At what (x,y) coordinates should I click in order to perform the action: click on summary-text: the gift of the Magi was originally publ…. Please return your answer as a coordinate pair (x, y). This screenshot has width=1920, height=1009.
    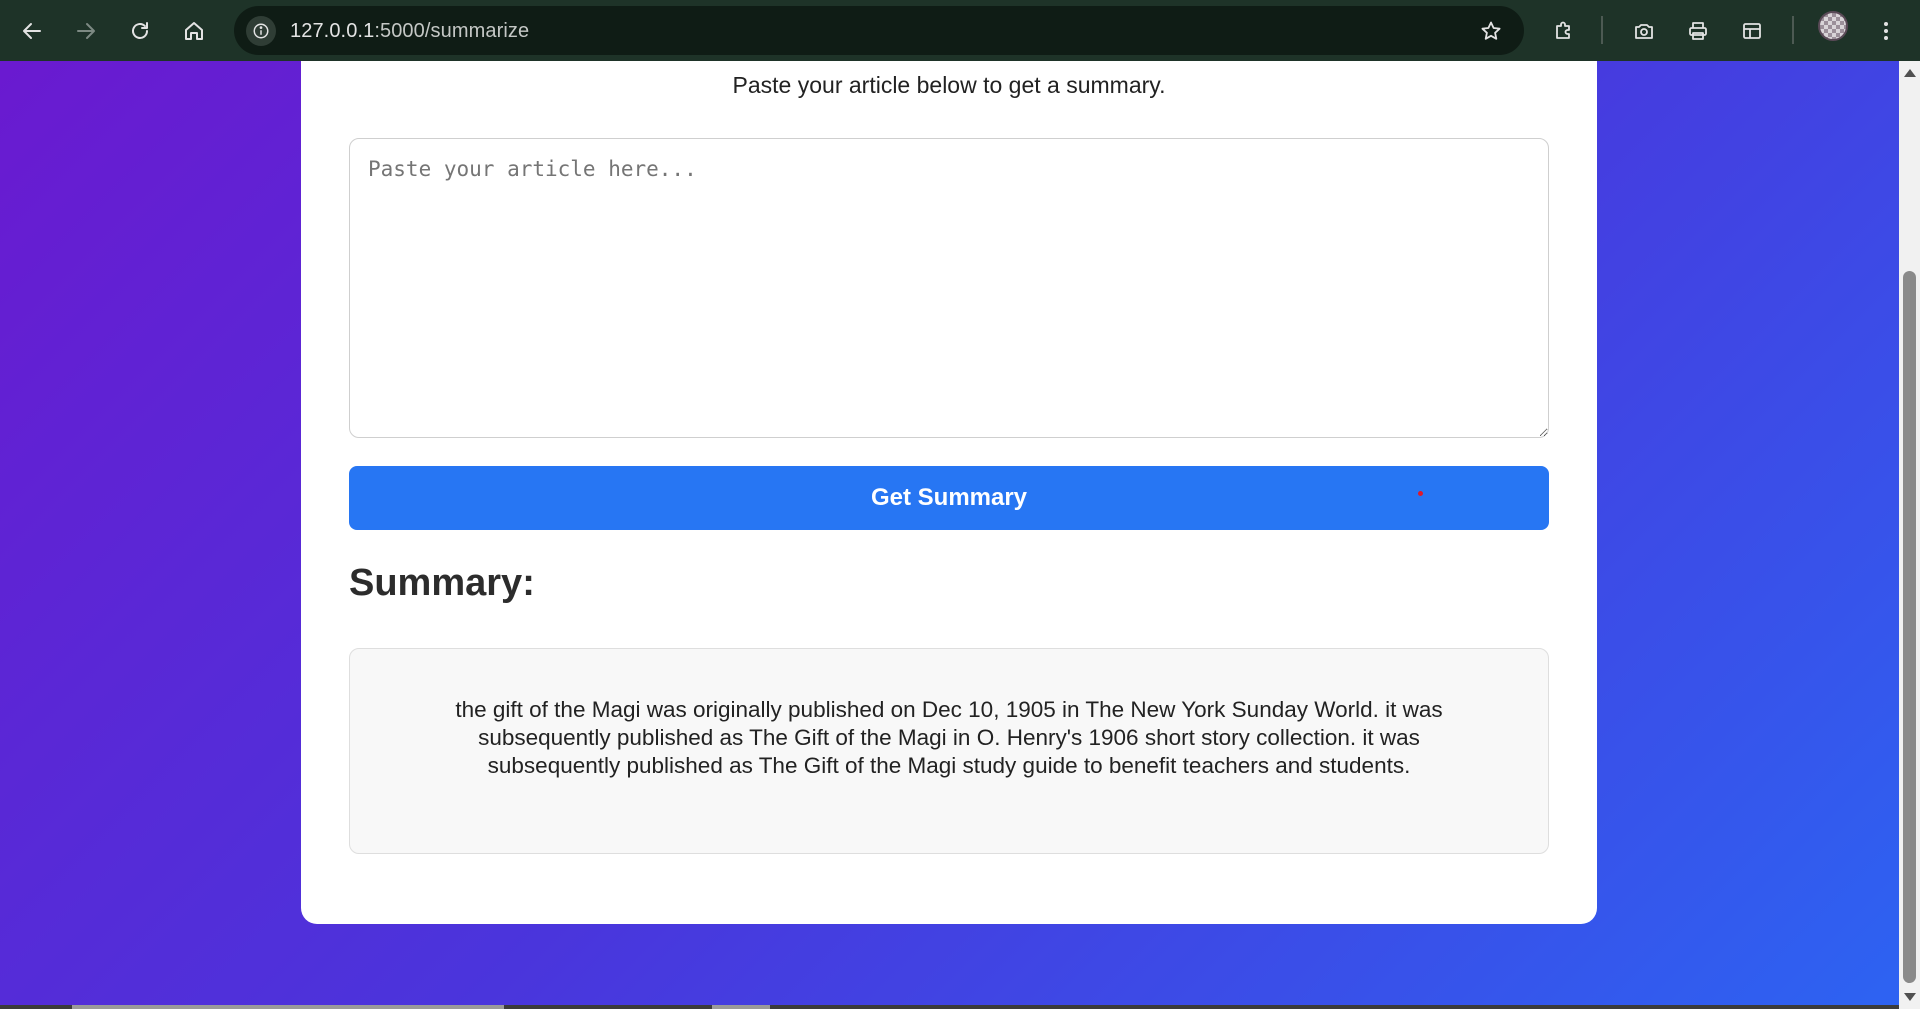
    Looking at the image, I should click on (949, 737).